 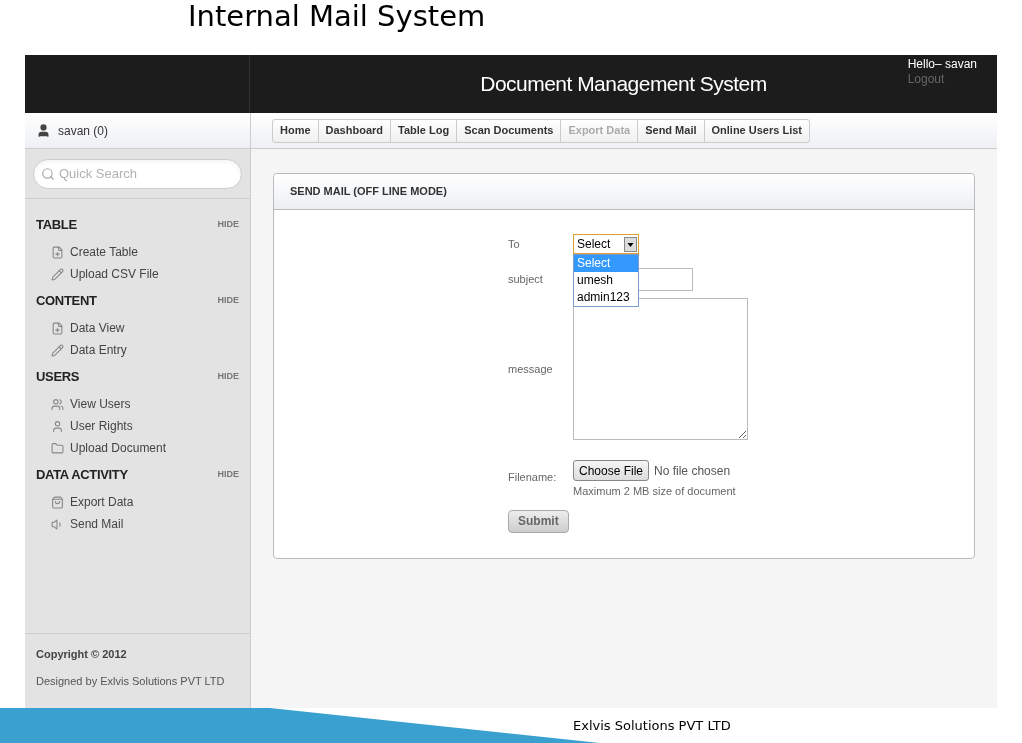 What do you see at coordinates (623, 84) in the screenshot?
I see `app-title: Document Management System` at bounding box center [623, 84].